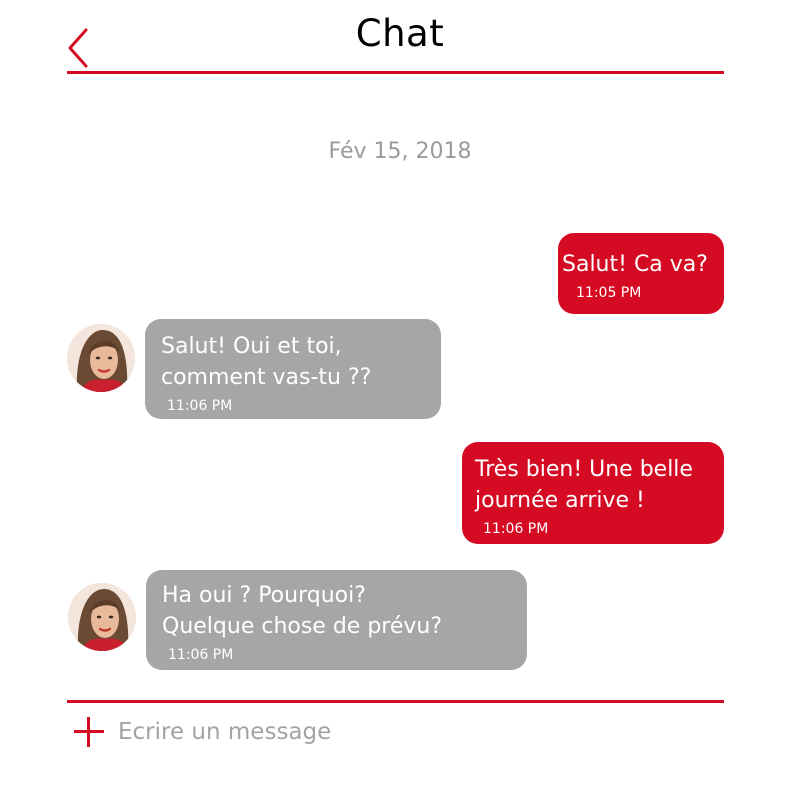 This screenshot has width=800, height=800. What do you see at coordinates (302, 626) in the screenshot?
I see `message-line: Quelque chose de prévu?` at bounding box center [302, 626].